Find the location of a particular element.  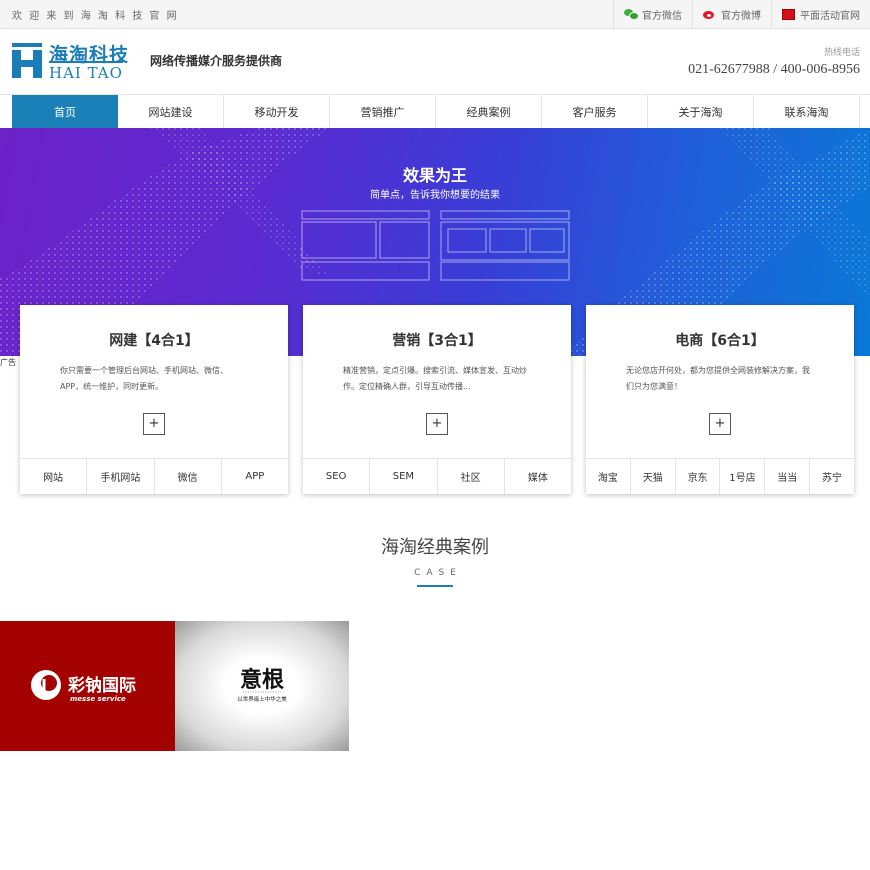

hotline-label: 热线电话 is located at coordinates (841, 53).